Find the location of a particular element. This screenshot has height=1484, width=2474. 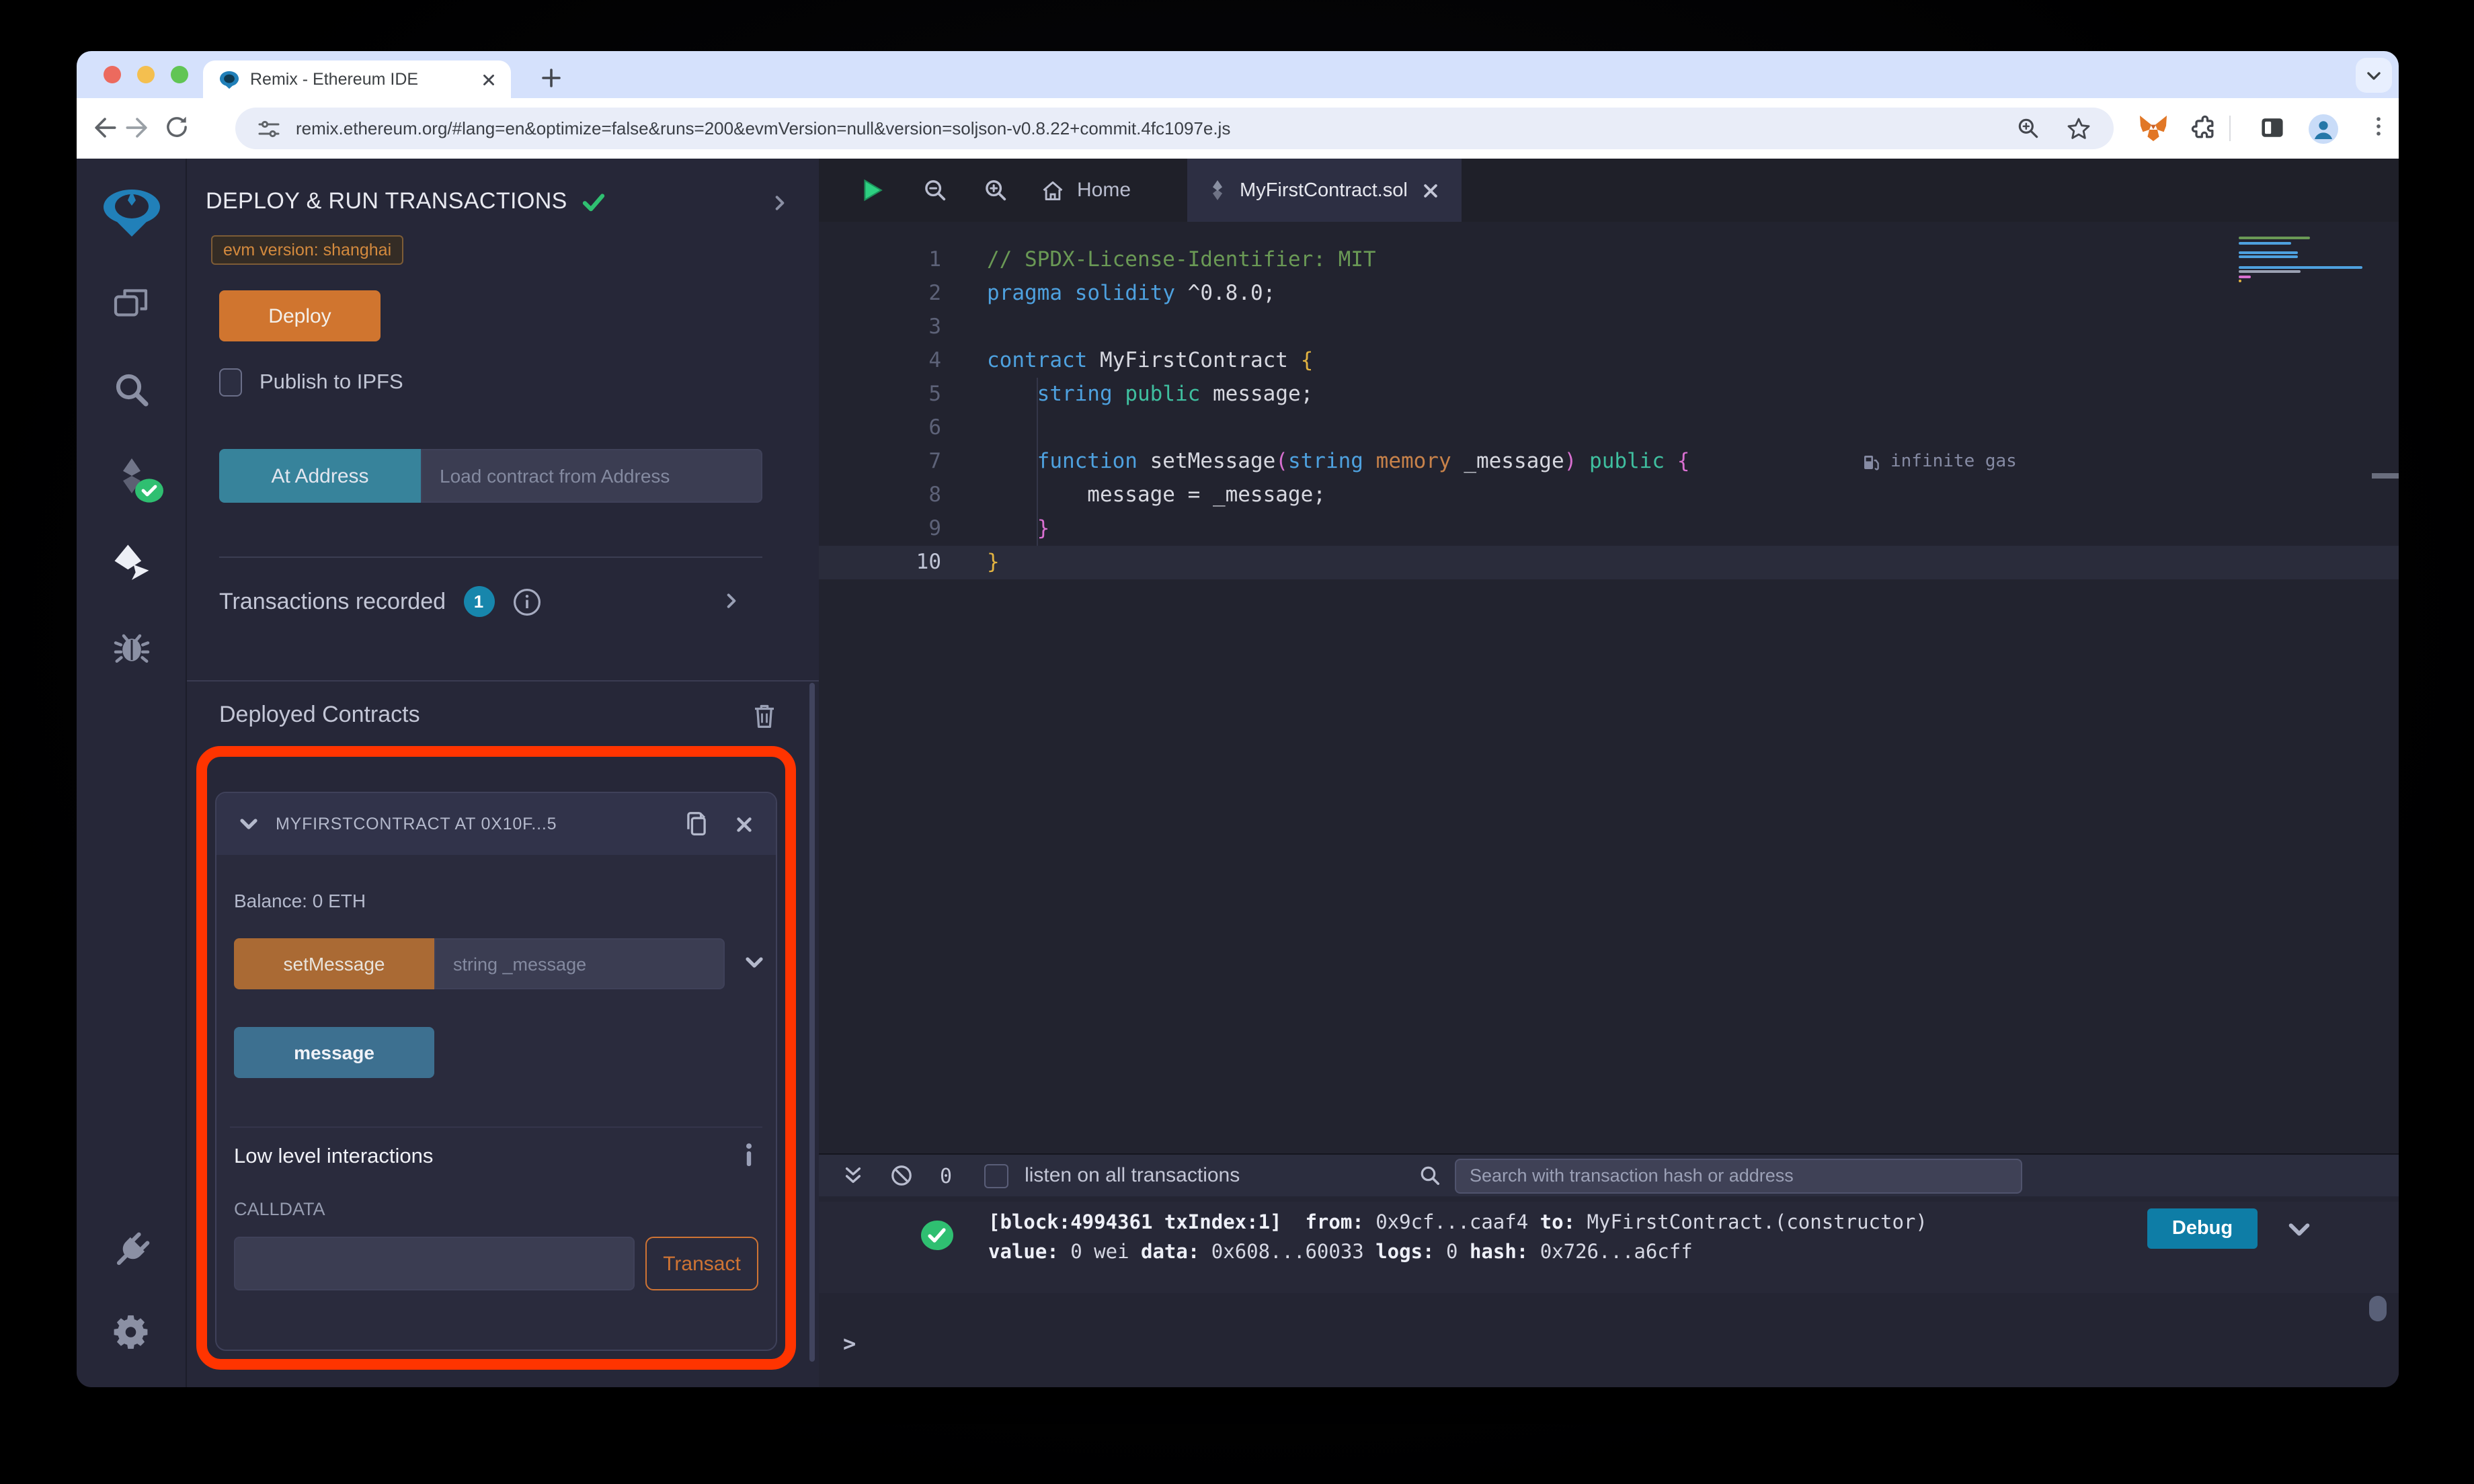

line-number: 8 is located at coordinates (880, 495).